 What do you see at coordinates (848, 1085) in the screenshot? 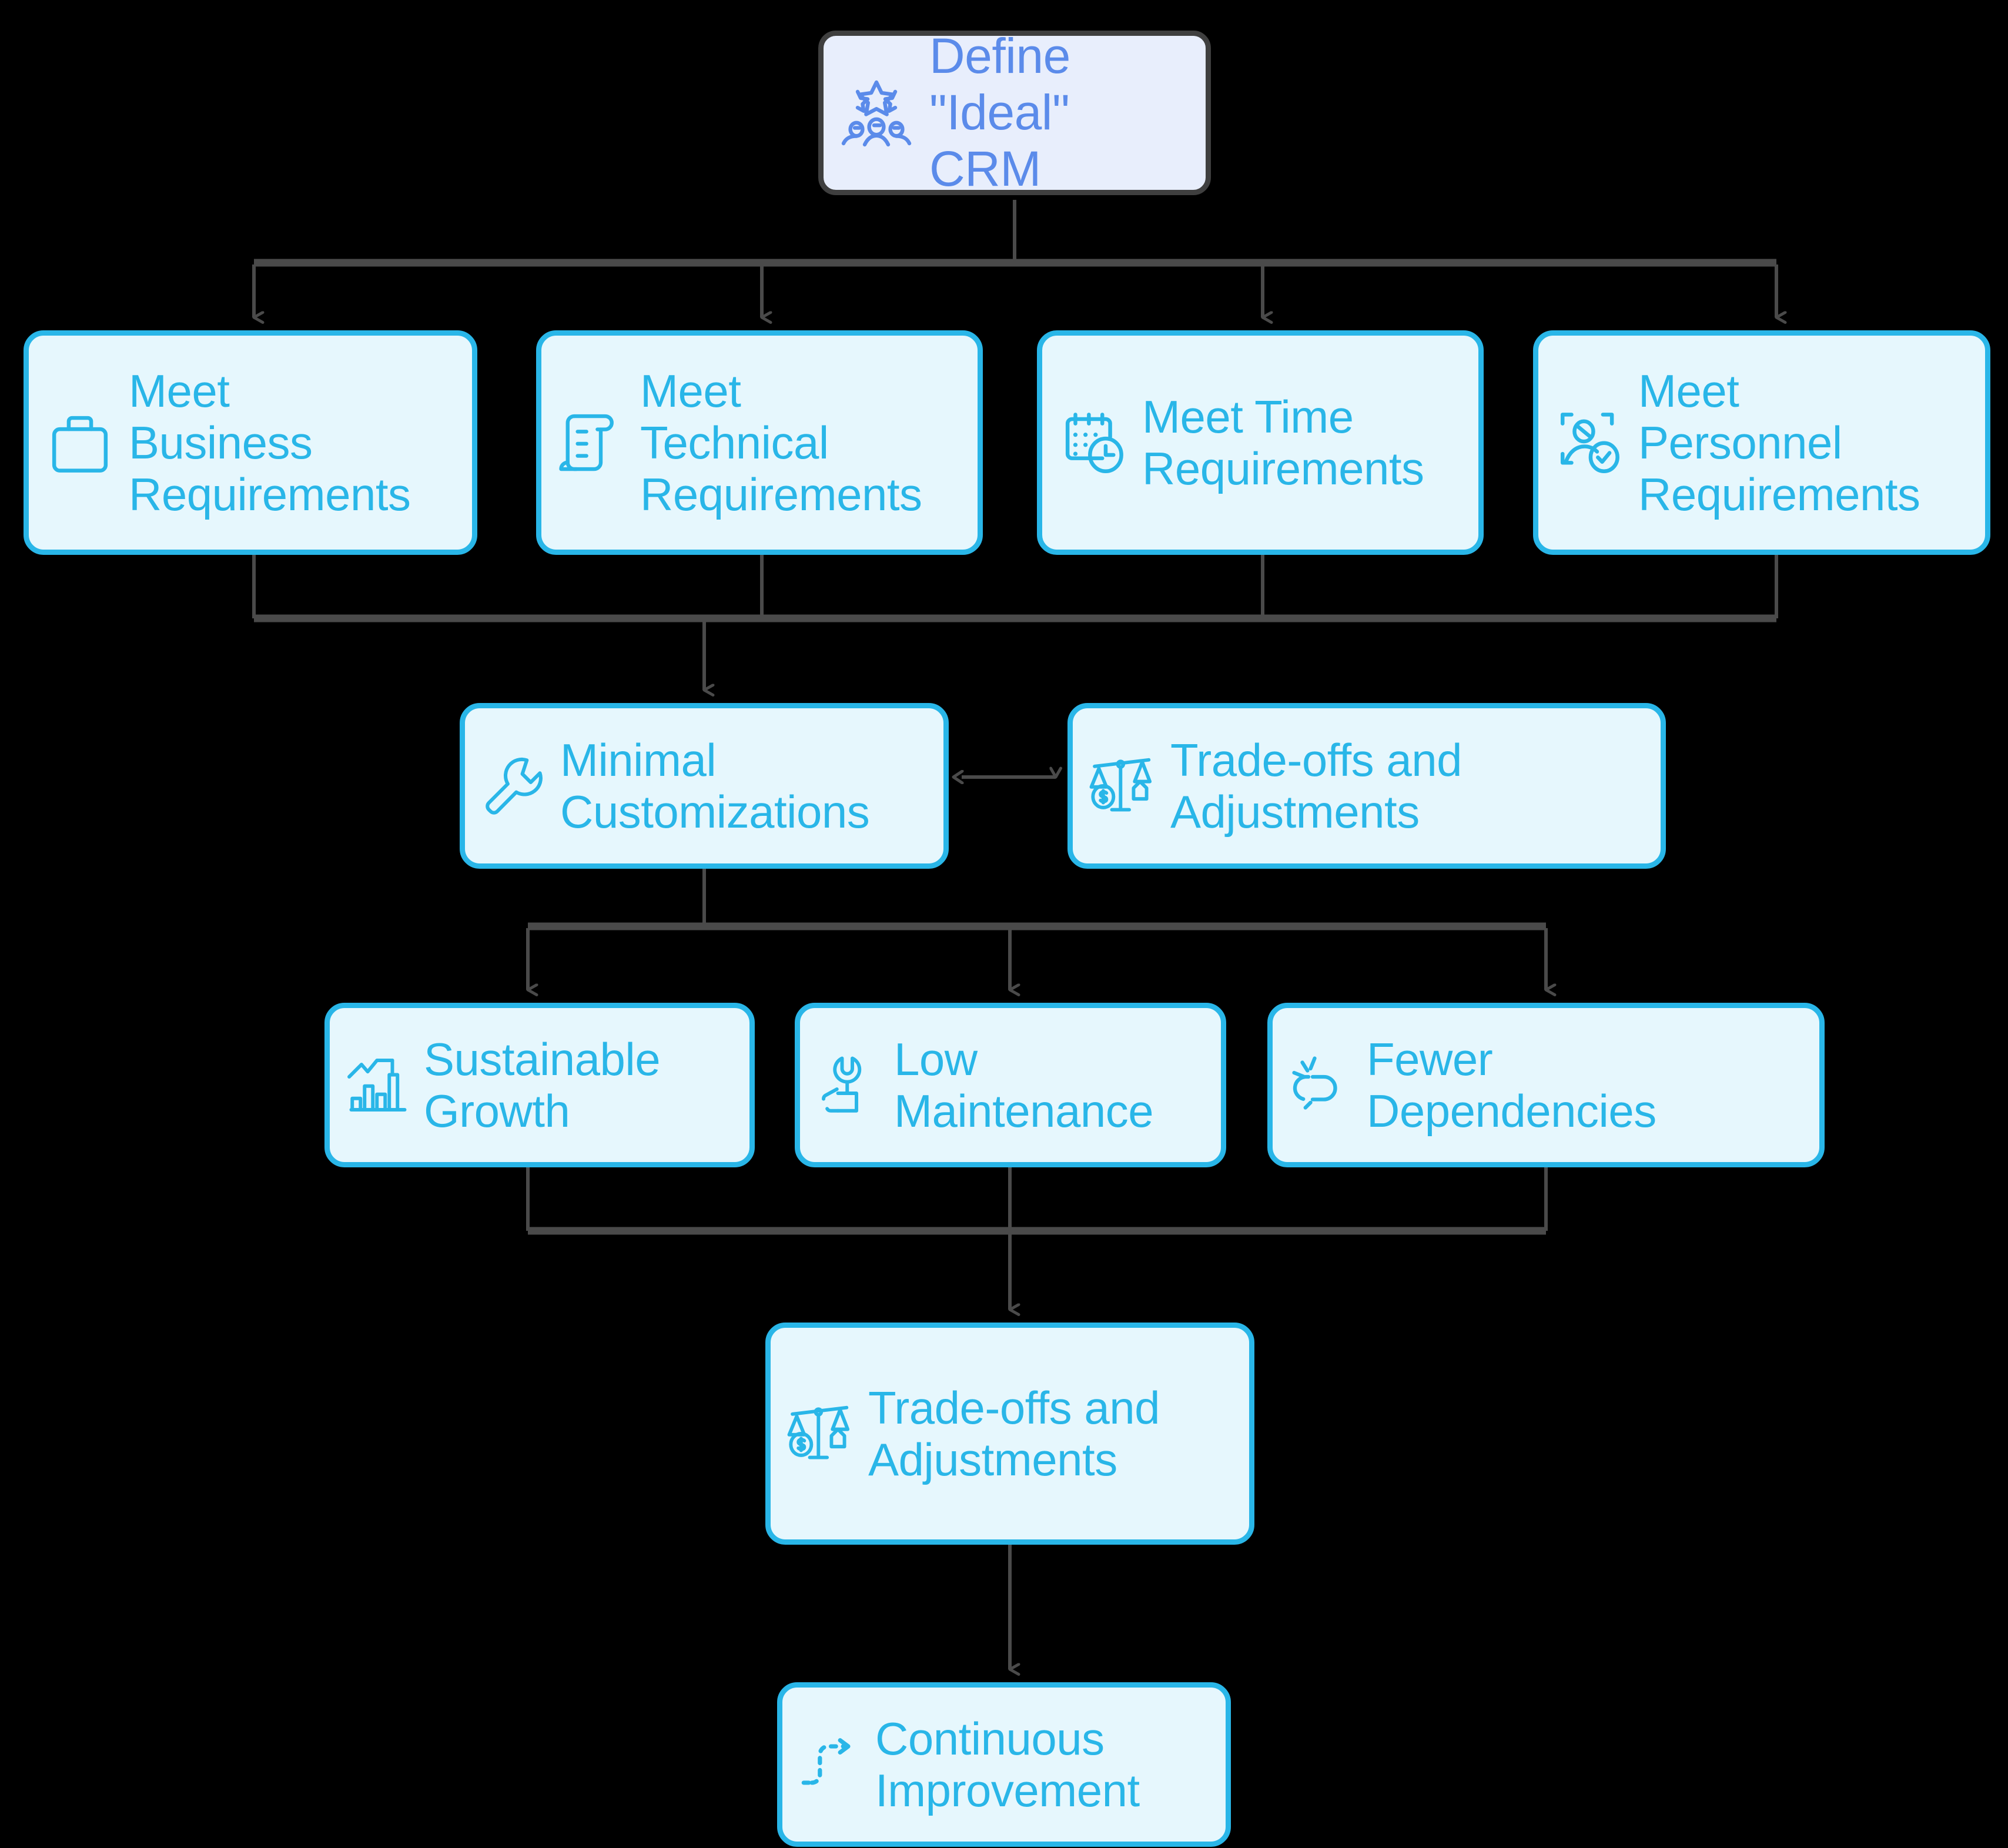
I see `hand-wrench-icon` at bounding box center [848, 1085].